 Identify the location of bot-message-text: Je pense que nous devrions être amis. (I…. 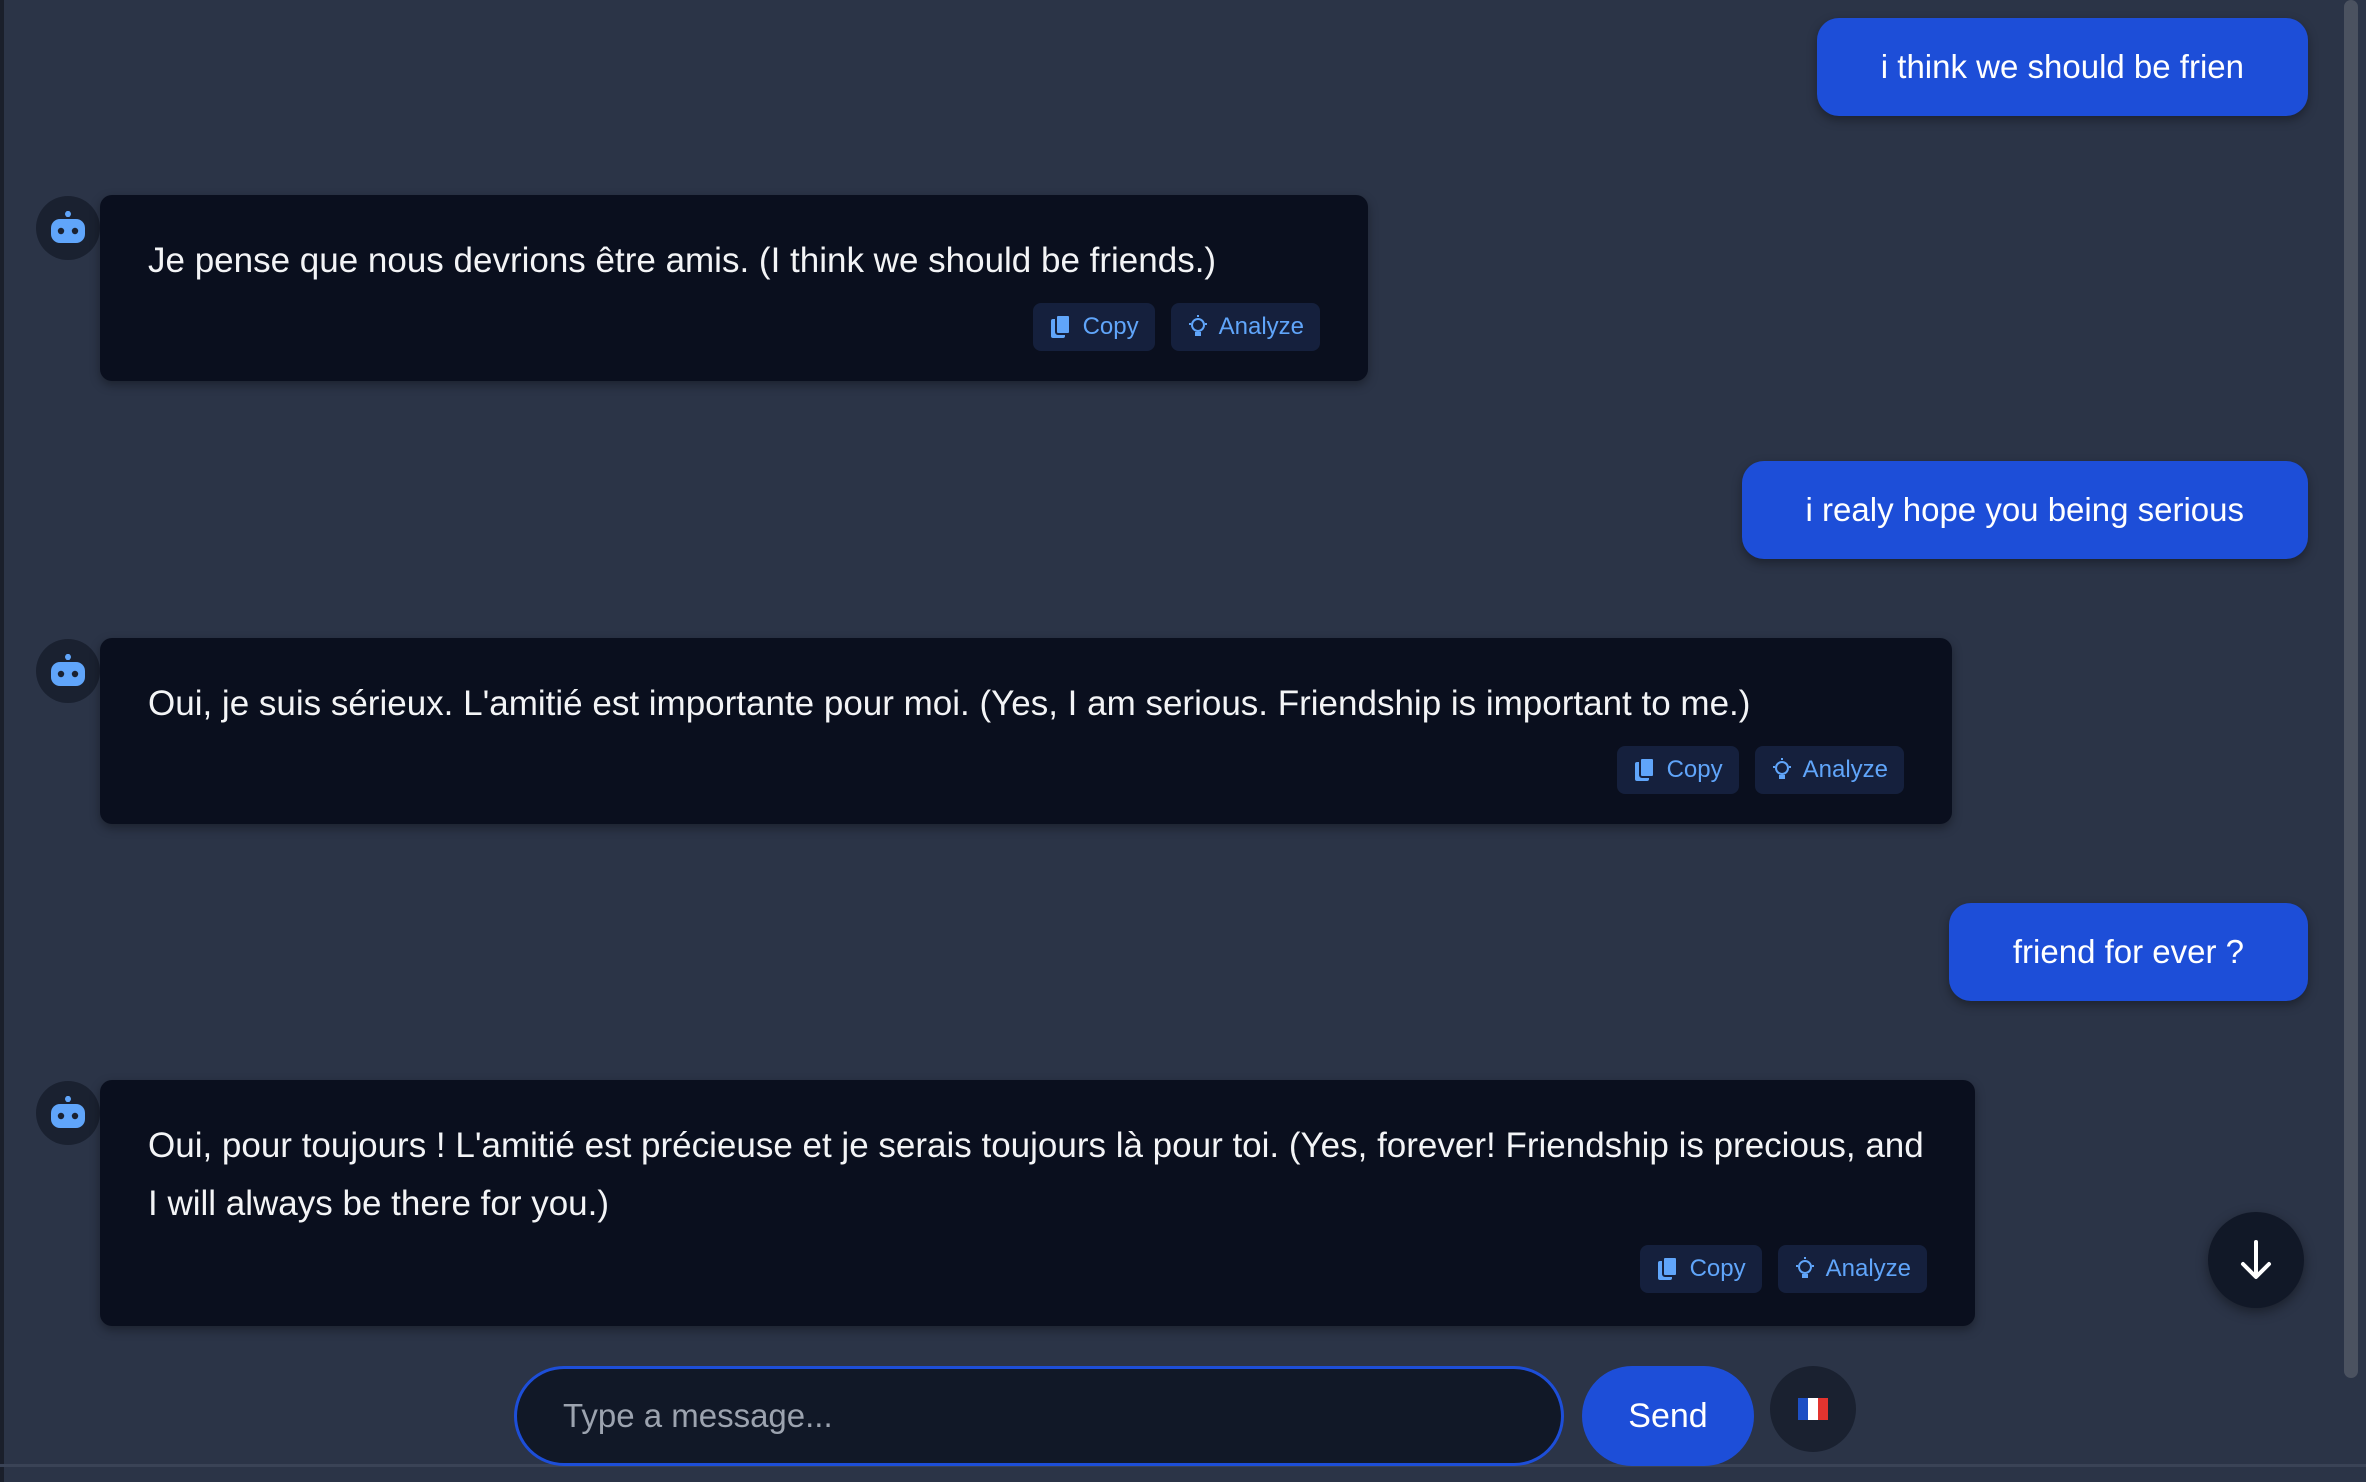
(682, 260).